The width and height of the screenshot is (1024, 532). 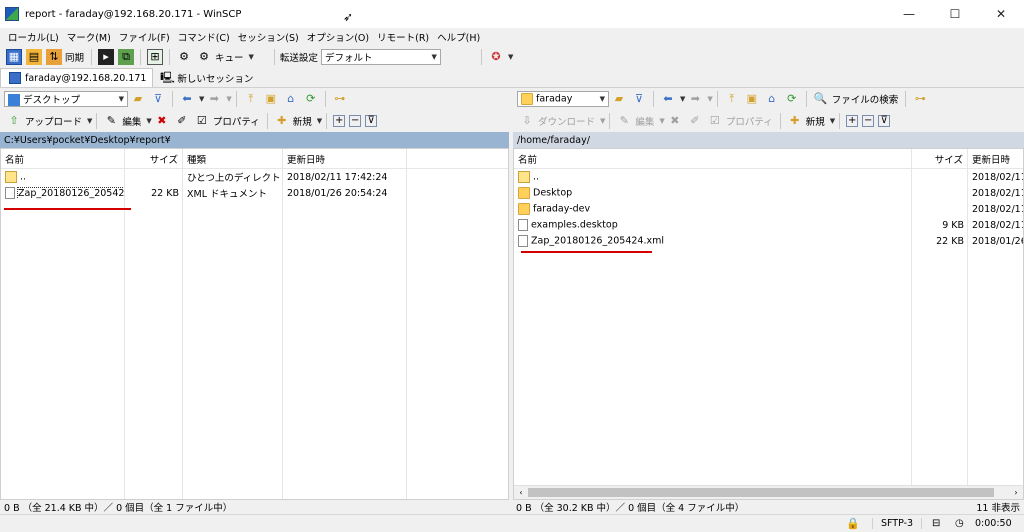 What do you see at coordinates (33, 37) in the screenshot?
I see `menu-local: ローカル(L)` at bounding box center [33, 37].